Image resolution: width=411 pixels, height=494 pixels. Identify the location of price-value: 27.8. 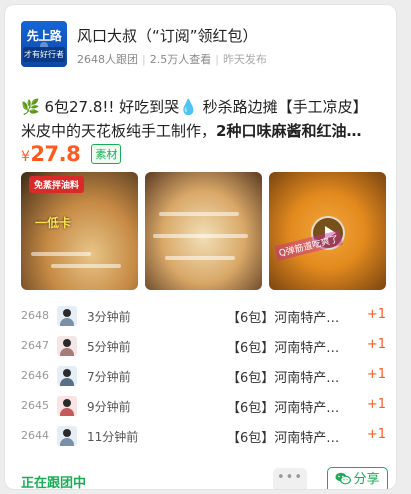
(55, 154).